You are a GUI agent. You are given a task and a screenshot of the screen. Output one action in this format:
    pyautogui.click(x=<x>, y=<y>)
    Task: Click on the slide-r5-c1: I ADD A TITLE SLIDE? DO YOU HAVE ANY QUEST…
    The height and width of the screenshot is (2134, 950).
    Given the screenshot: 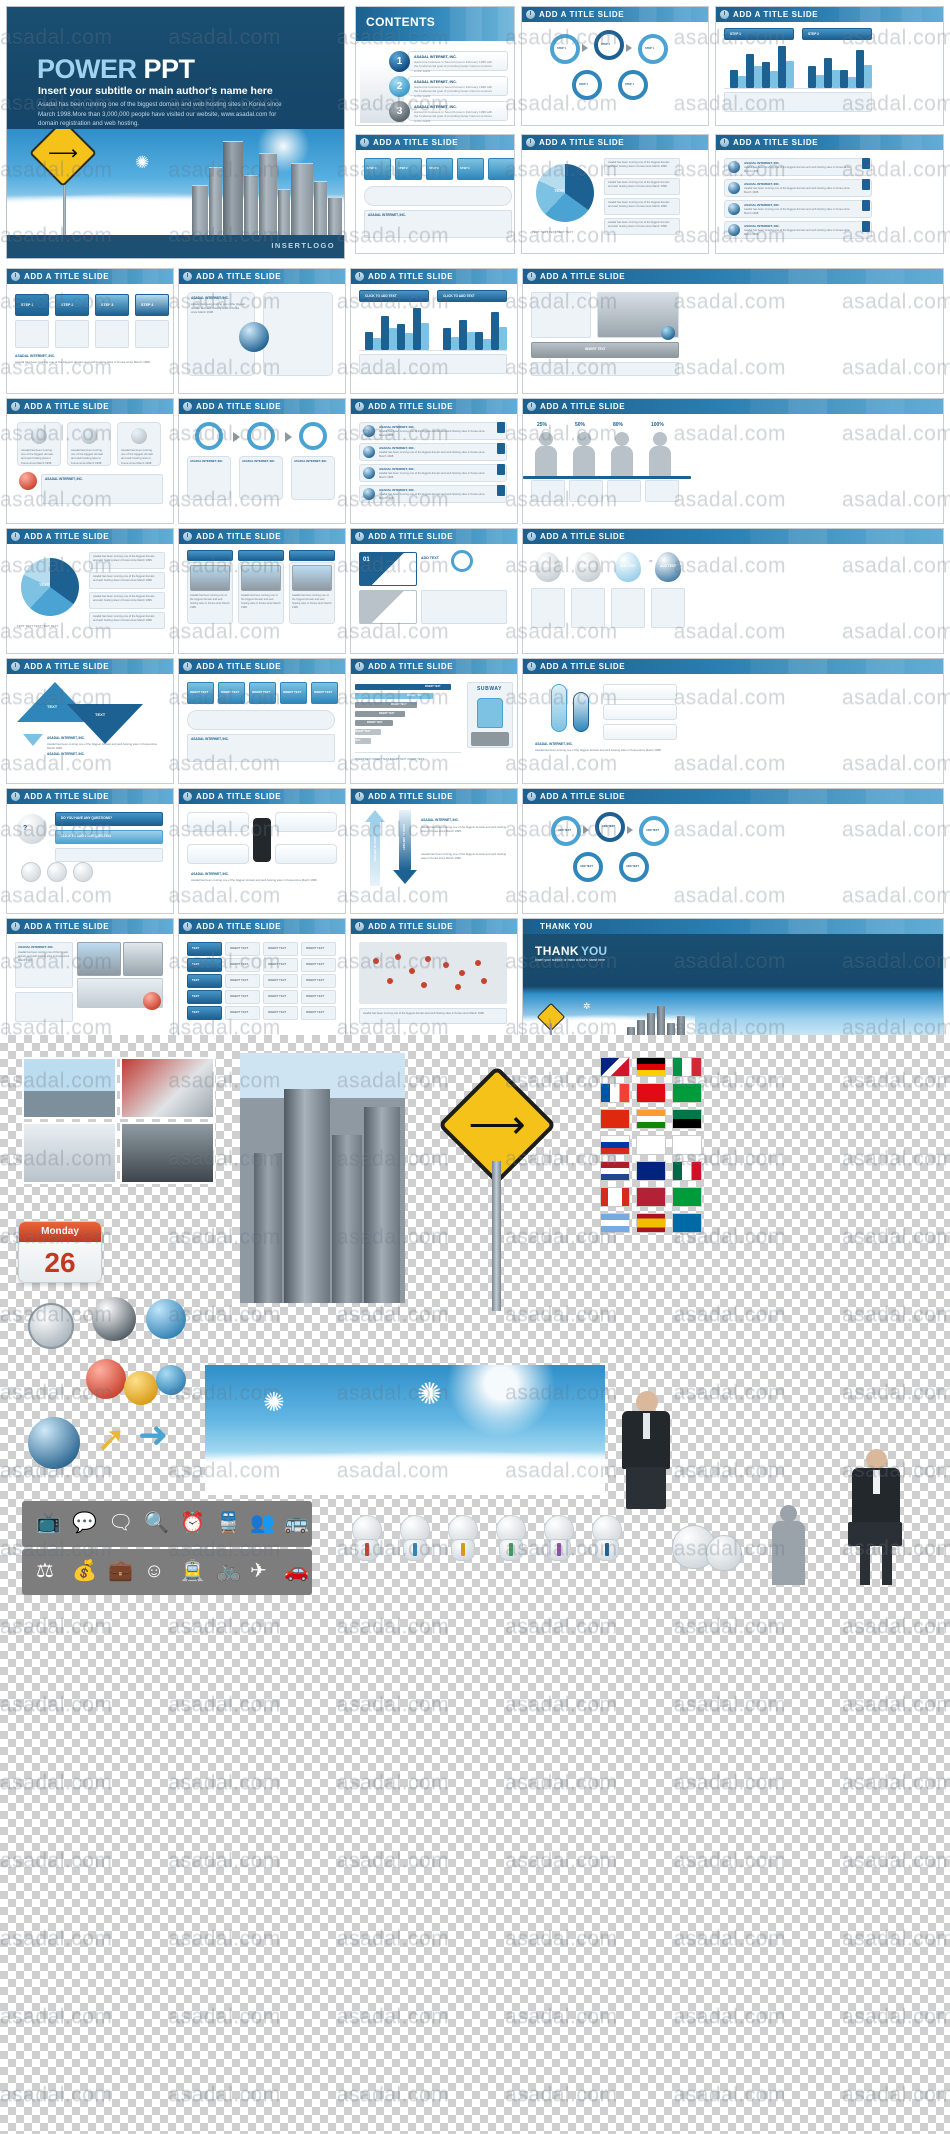 What is the action you would take?
    pyautogui.click(x=90, y=851)
    